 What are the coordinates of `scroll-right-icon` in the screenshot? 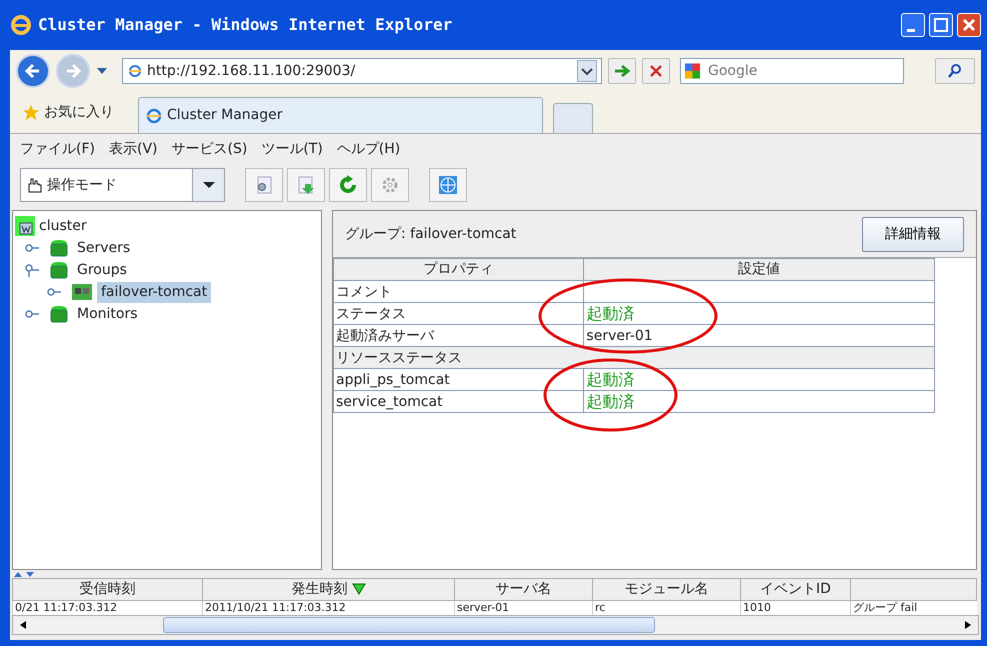 It's located at (968, 625).